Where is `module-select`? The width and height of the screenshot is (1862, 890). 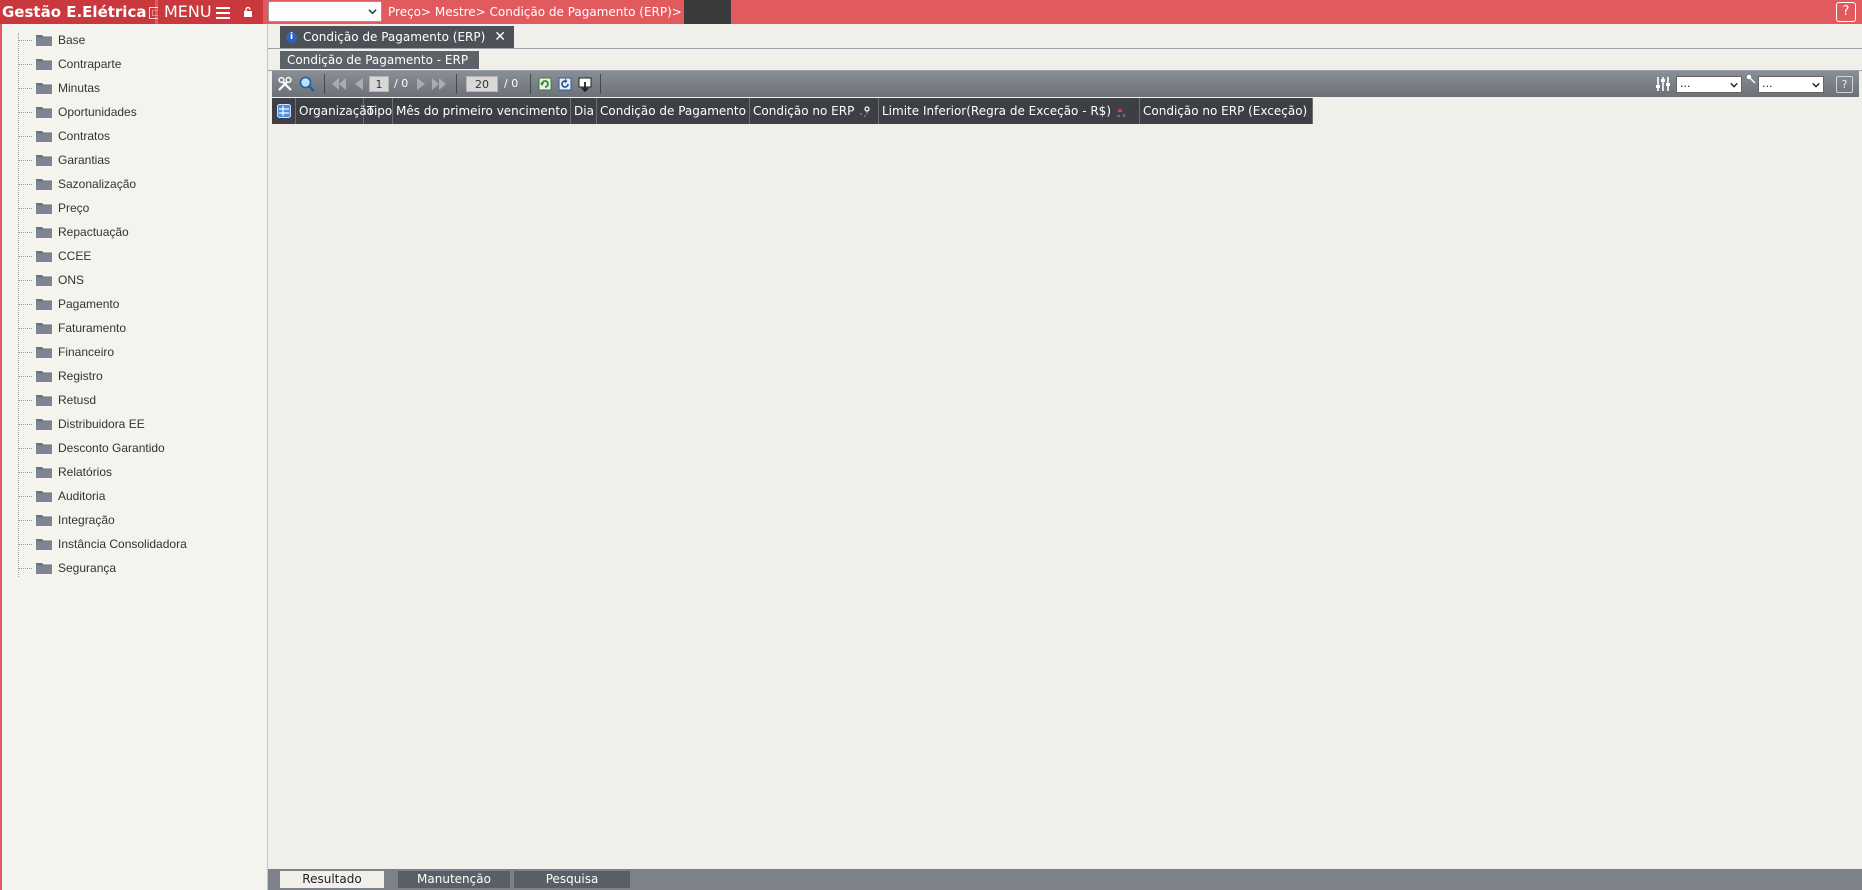 module-select is located at coordinates (325, 11).